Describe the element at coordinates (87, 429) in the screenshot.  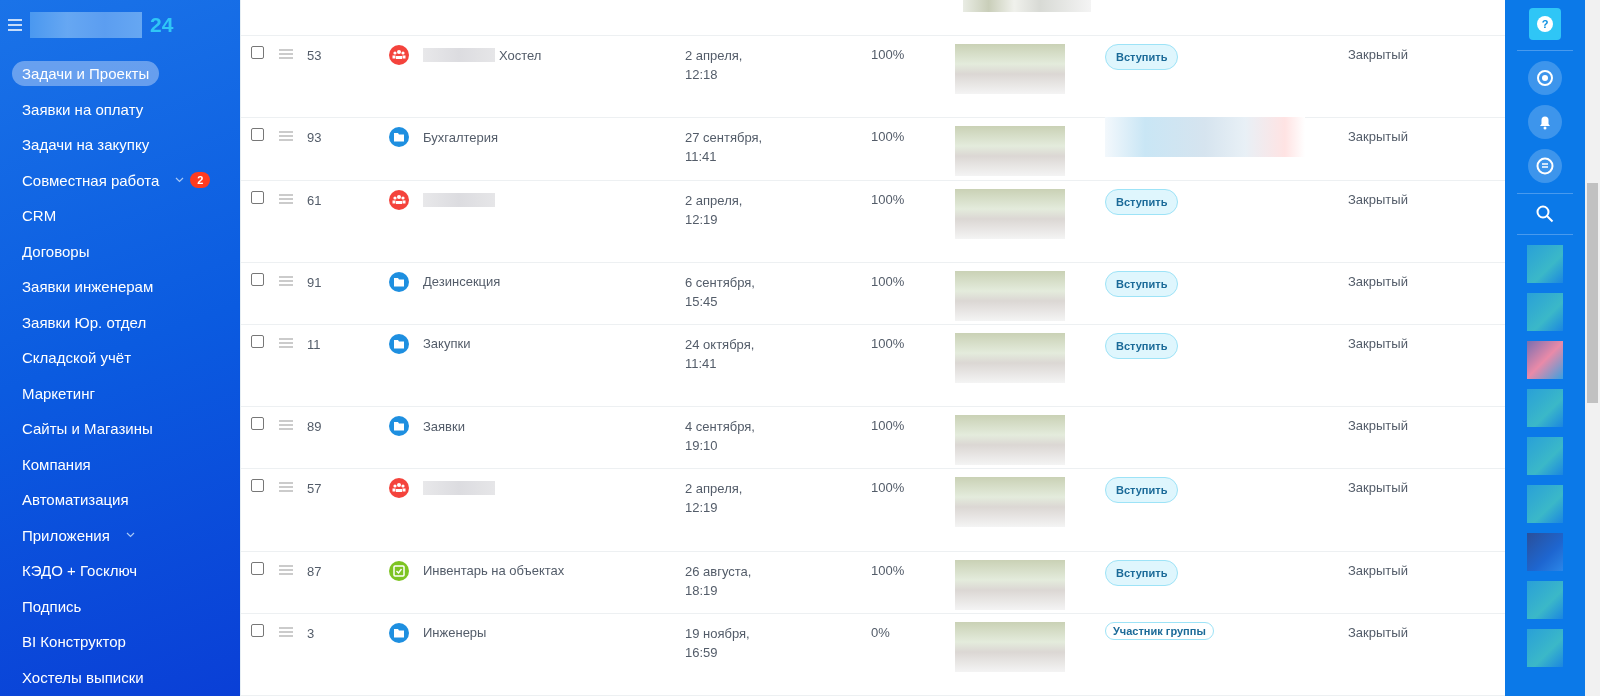
I see `sidebar-item: Сайты и Магазины` at that location.